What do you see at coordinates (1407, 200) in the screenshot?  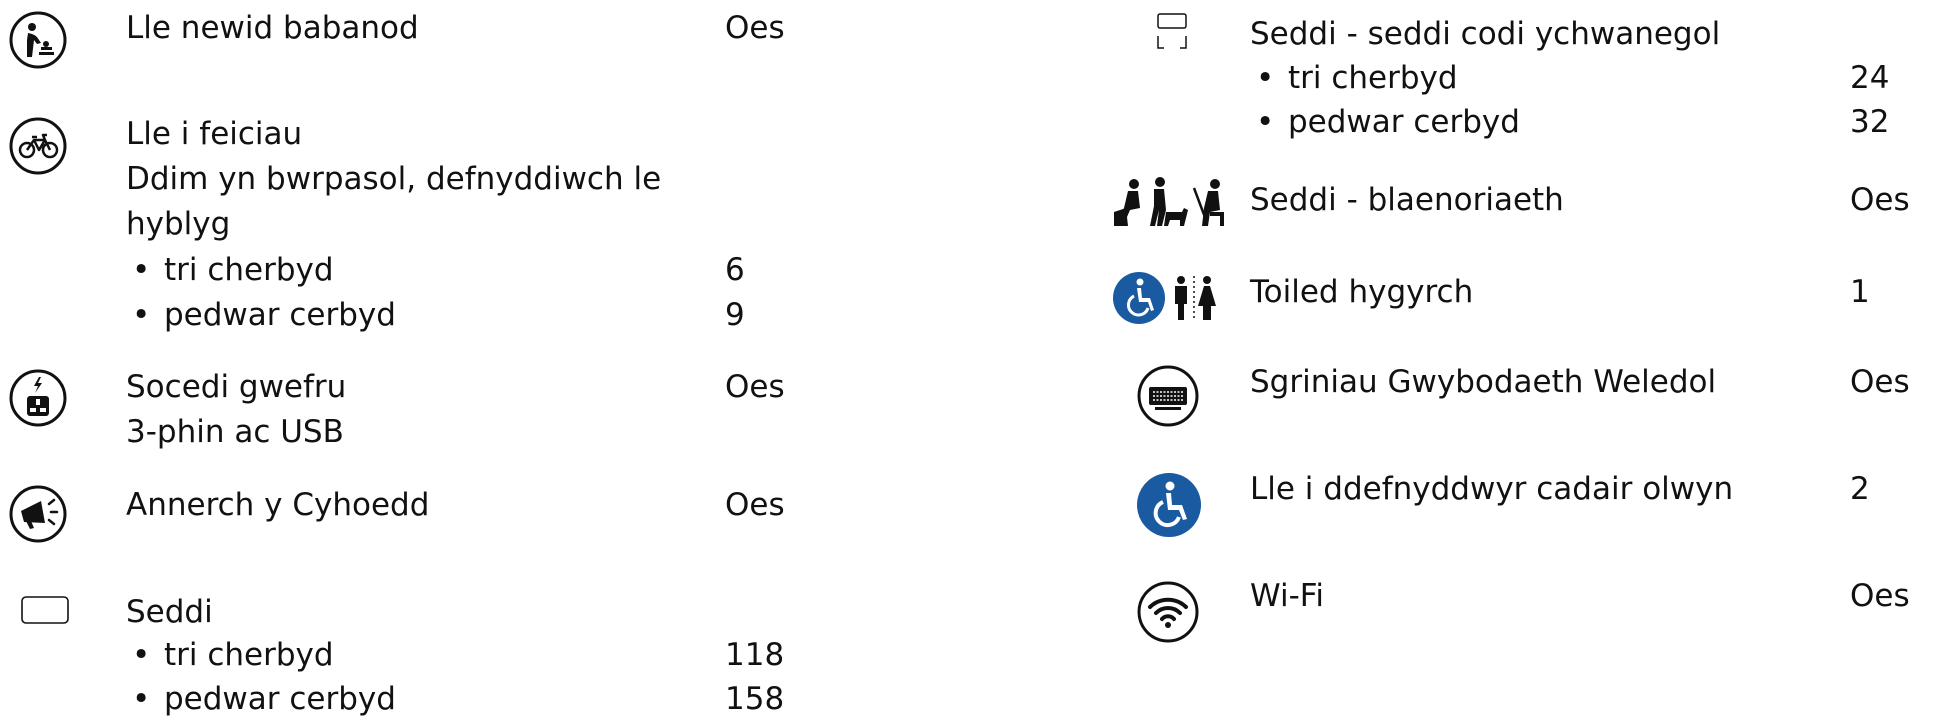 I see `priority-label: Seddi - blaenoriaeth` at bounding box center [1407, 200].